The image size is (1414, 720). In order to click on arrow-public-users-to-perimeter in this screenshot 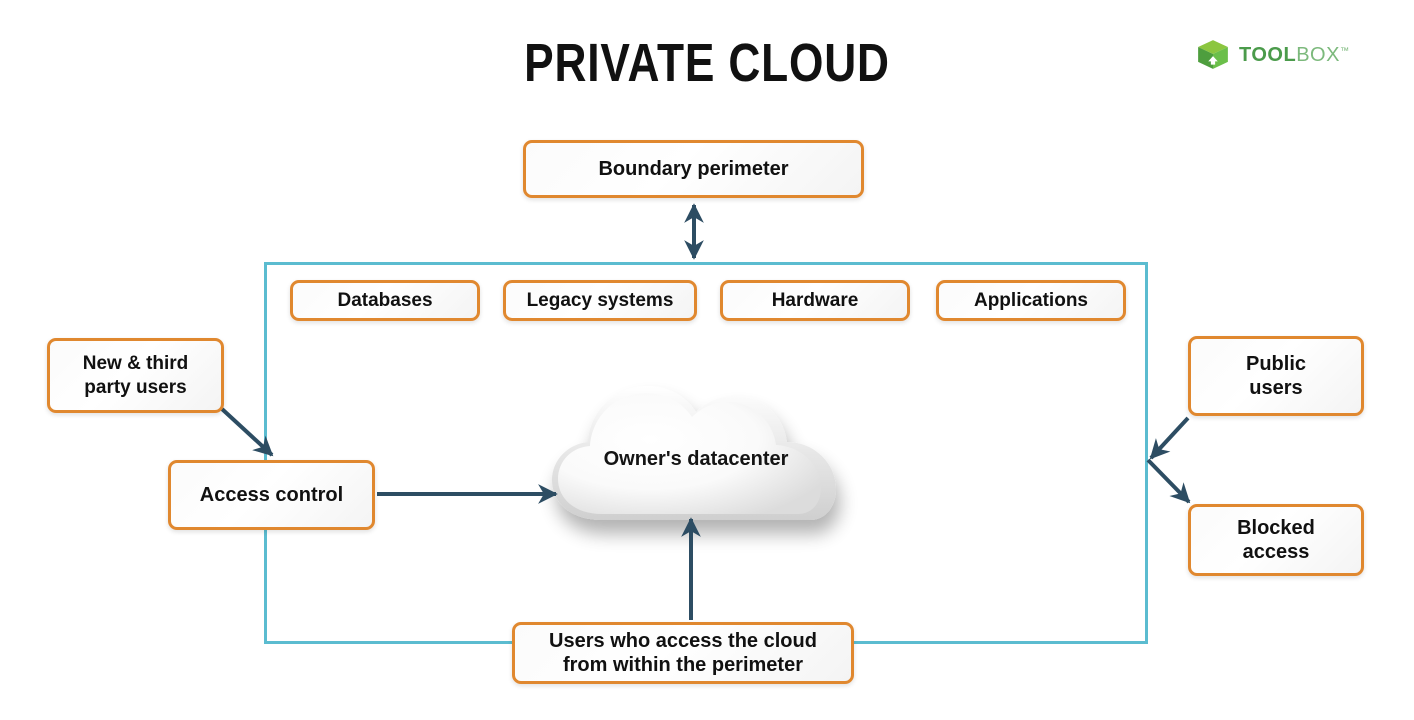, I will do `click(1169, 438)`.